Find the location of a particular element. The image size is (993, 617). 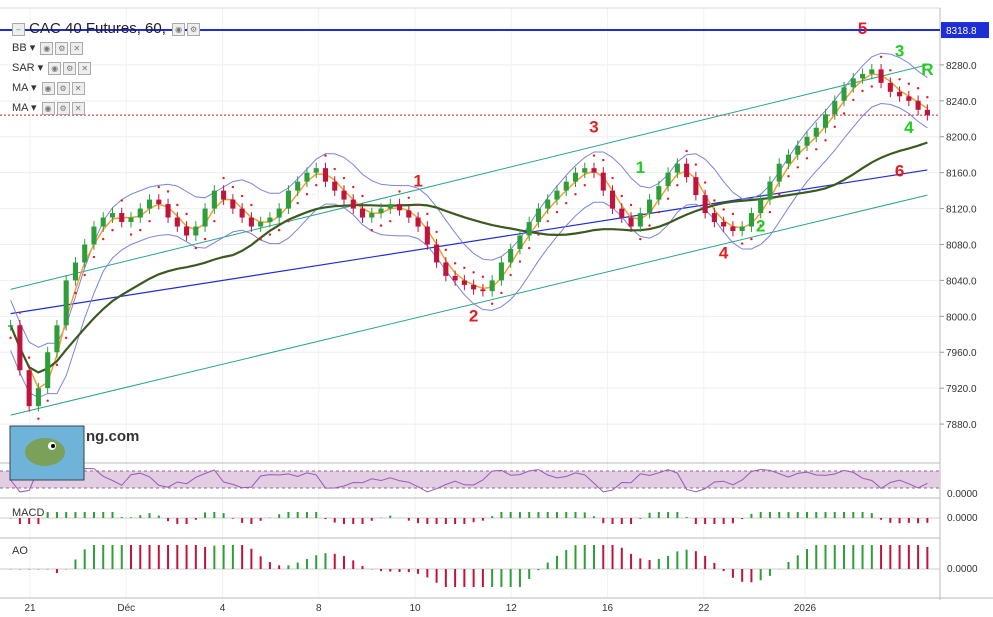

indicator-ma-2: MA ▾ ◉ ⚙ ✕ is located at coordinates (48, 108).